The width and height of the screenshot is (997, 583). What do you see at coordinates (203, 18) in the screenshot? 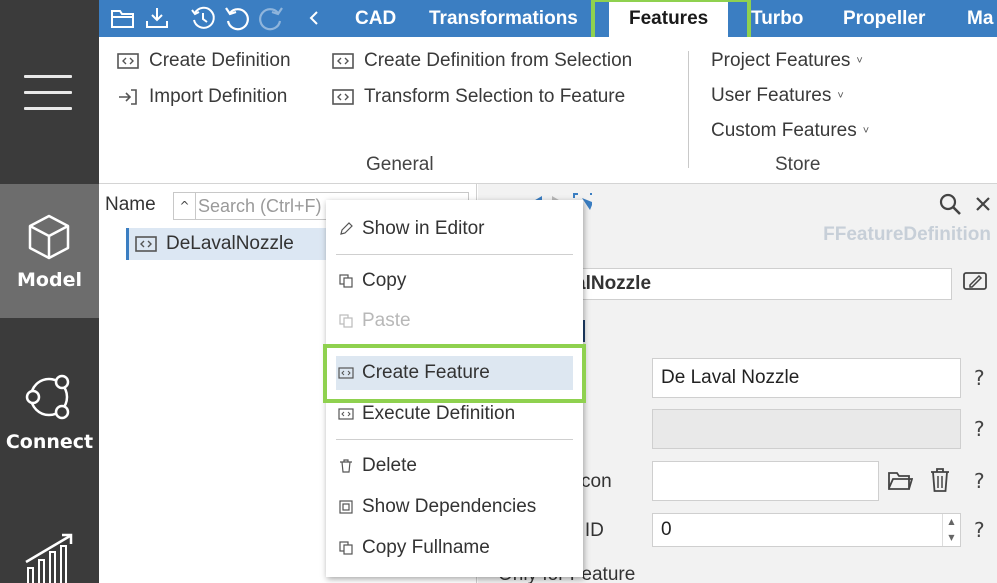
I see `history-icon` at bounding box center [203, 18].